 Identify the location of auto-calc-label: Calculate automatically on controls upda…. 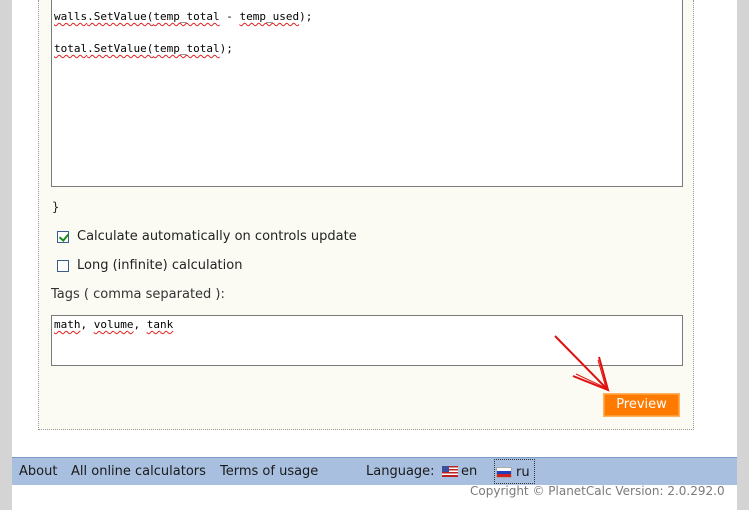
(217, 236).